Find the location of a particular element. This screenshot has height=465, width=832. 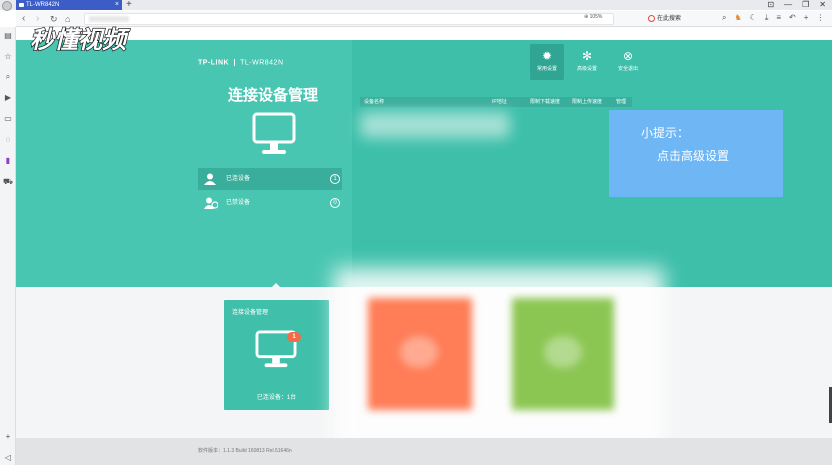

blocked-devices-label: 已禁设备 is located at coordinates (238, 203).